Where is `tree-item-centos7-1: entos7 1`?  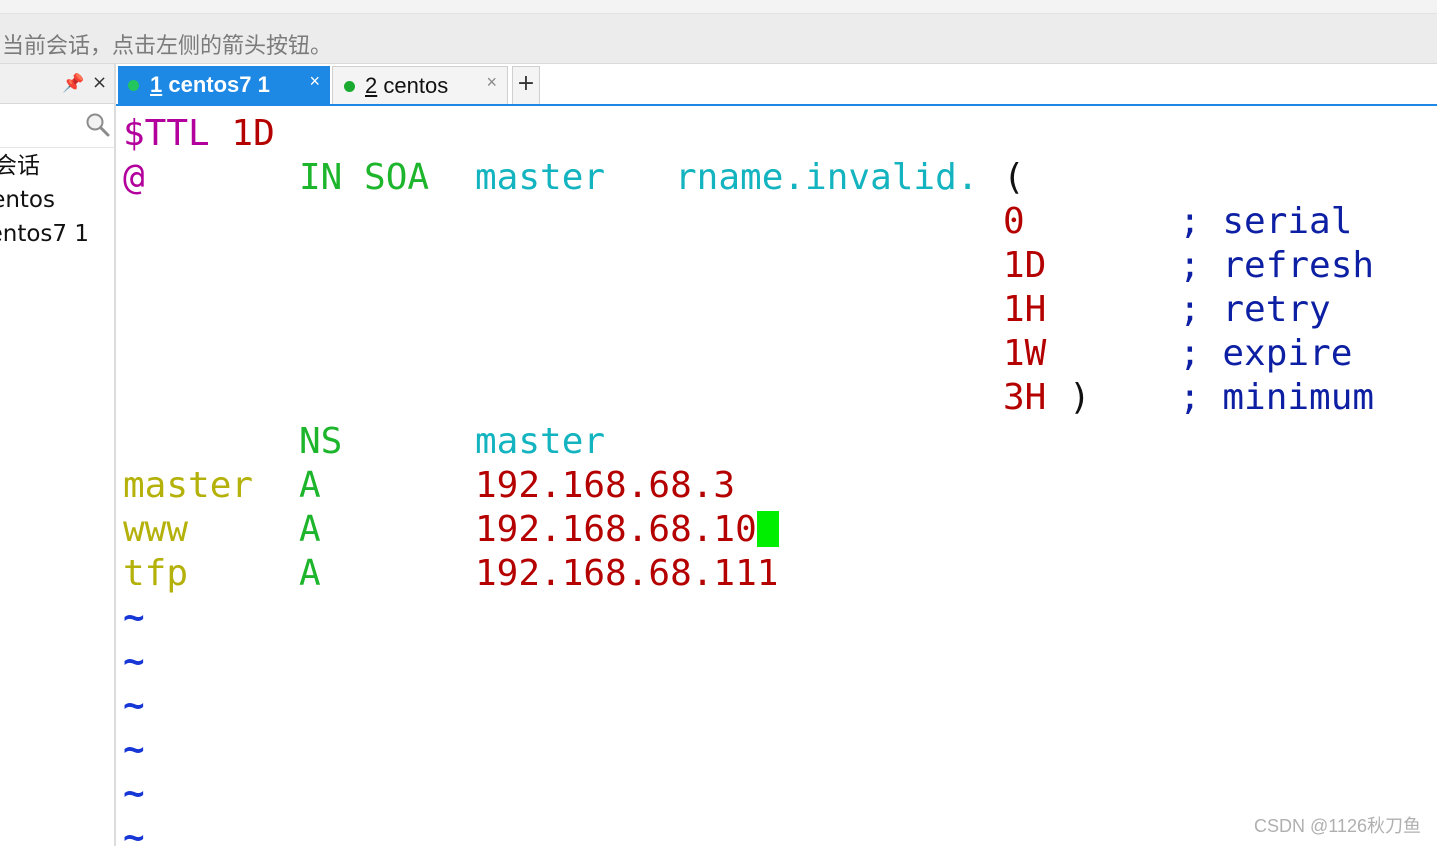 tree-item-centos7-1: entos7 1 is located at coordinates (57, 235).